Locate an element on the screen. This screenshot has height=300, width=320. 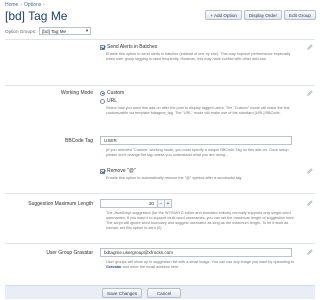
remove-at-label: Remove "@" is located at coordinates (121, 171).